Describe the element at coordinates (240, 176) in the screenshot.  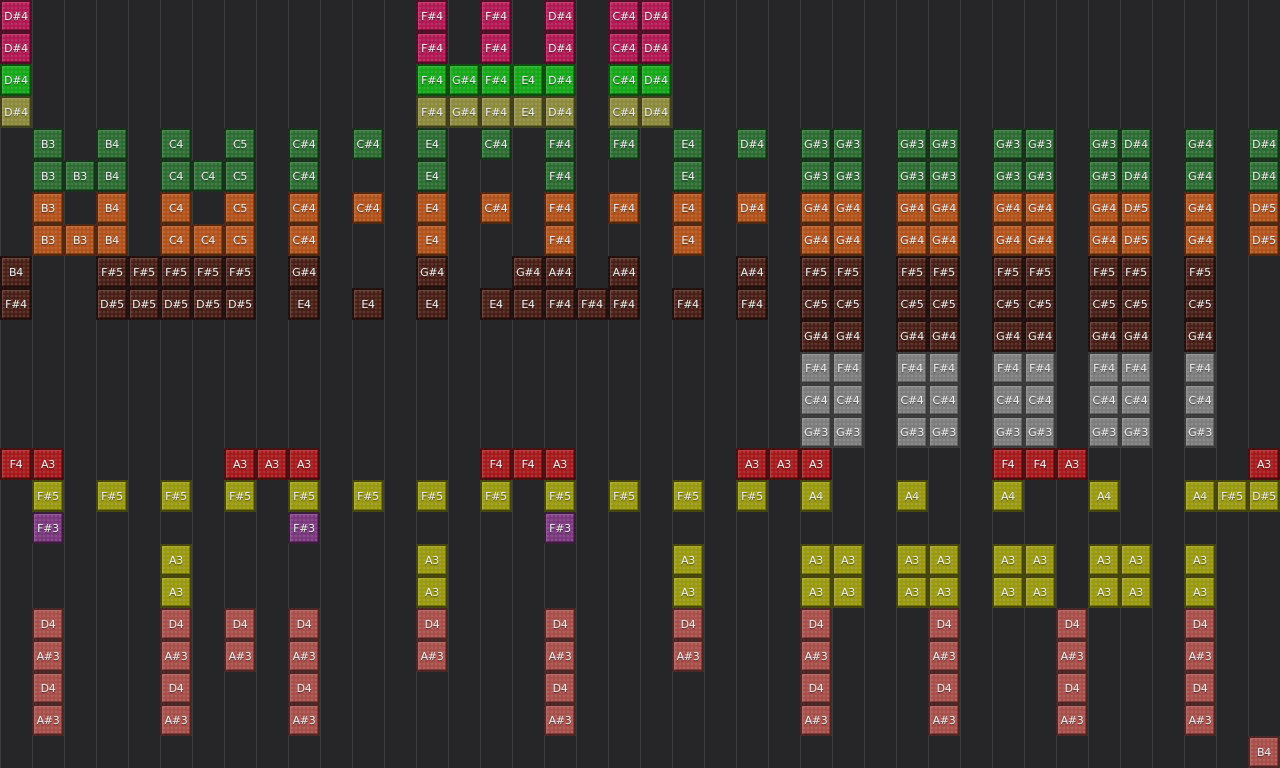
I see `note-block: C5` at that location.